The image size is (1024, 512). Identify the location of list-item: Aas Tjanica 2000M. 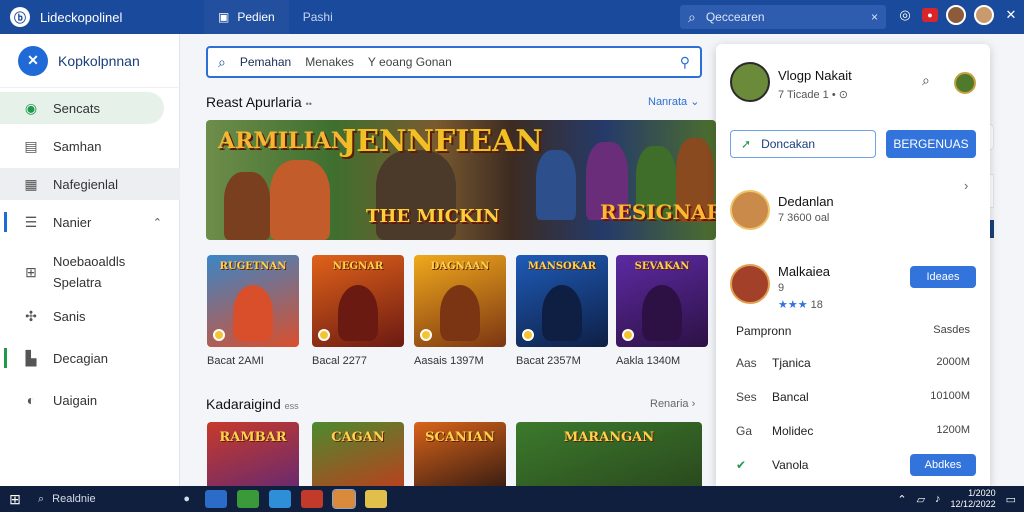
(853, 363).